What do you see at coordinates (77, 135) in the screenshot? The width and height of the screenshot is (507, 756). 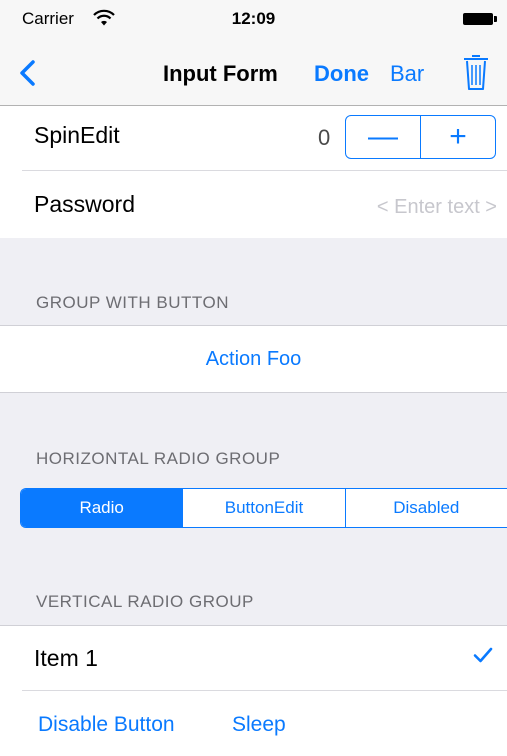 I see `spinedit-label: SpinEdit` at bounding box center [77, 135].